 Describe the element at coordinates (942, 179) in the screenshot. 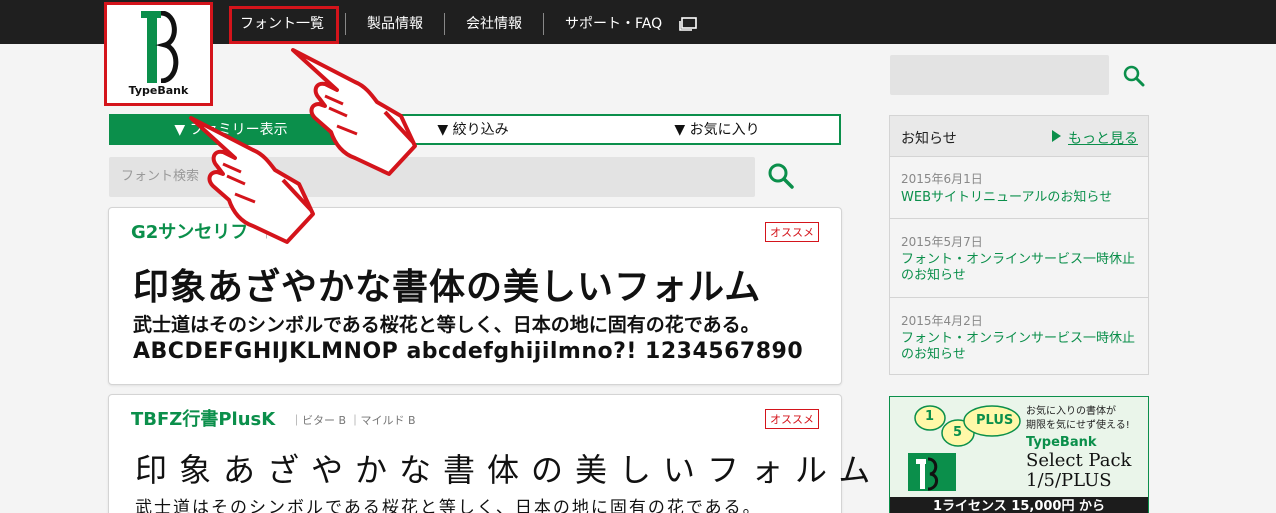

I see `news-date: 2015年6月1日` at that location.